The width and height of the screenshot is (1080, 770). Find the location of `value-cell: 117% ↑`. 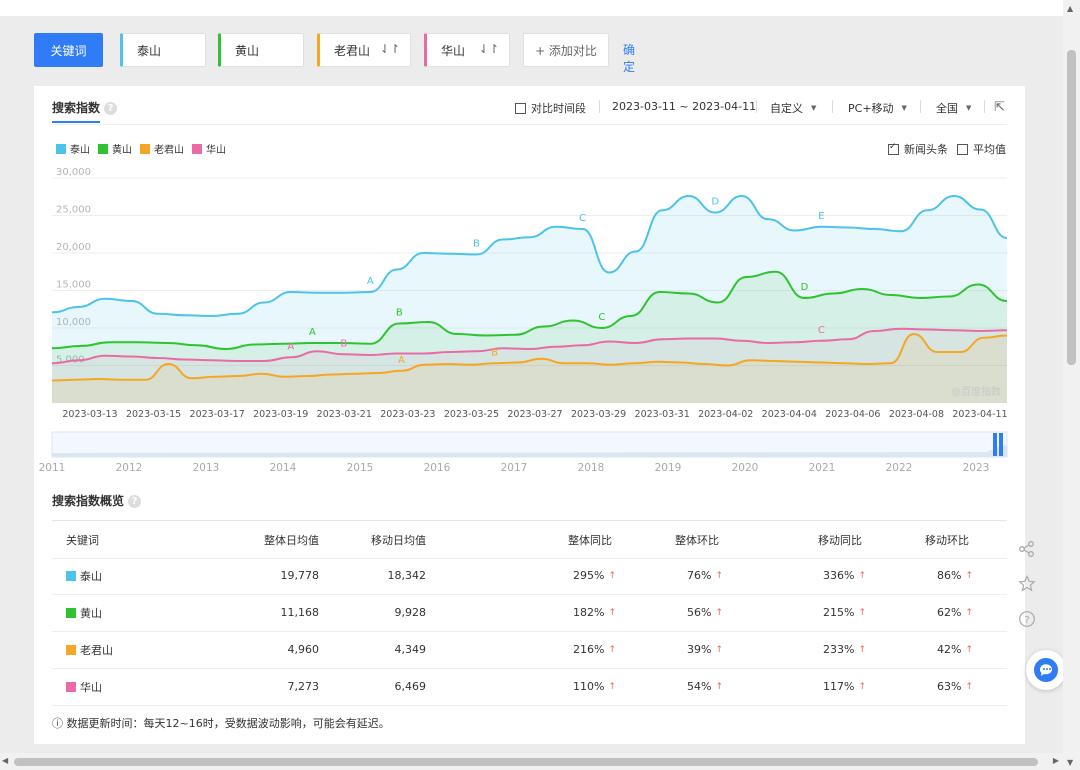

value-cell: 117% ↑ is located at coordinates (809, 686).